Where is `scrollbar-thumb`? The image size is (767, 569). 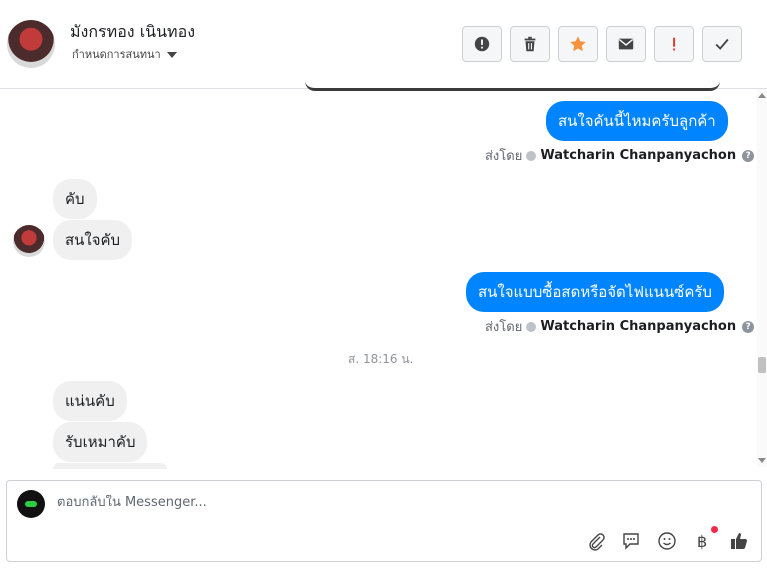
scrollbar-thumb is located at coordinates (762, 365).